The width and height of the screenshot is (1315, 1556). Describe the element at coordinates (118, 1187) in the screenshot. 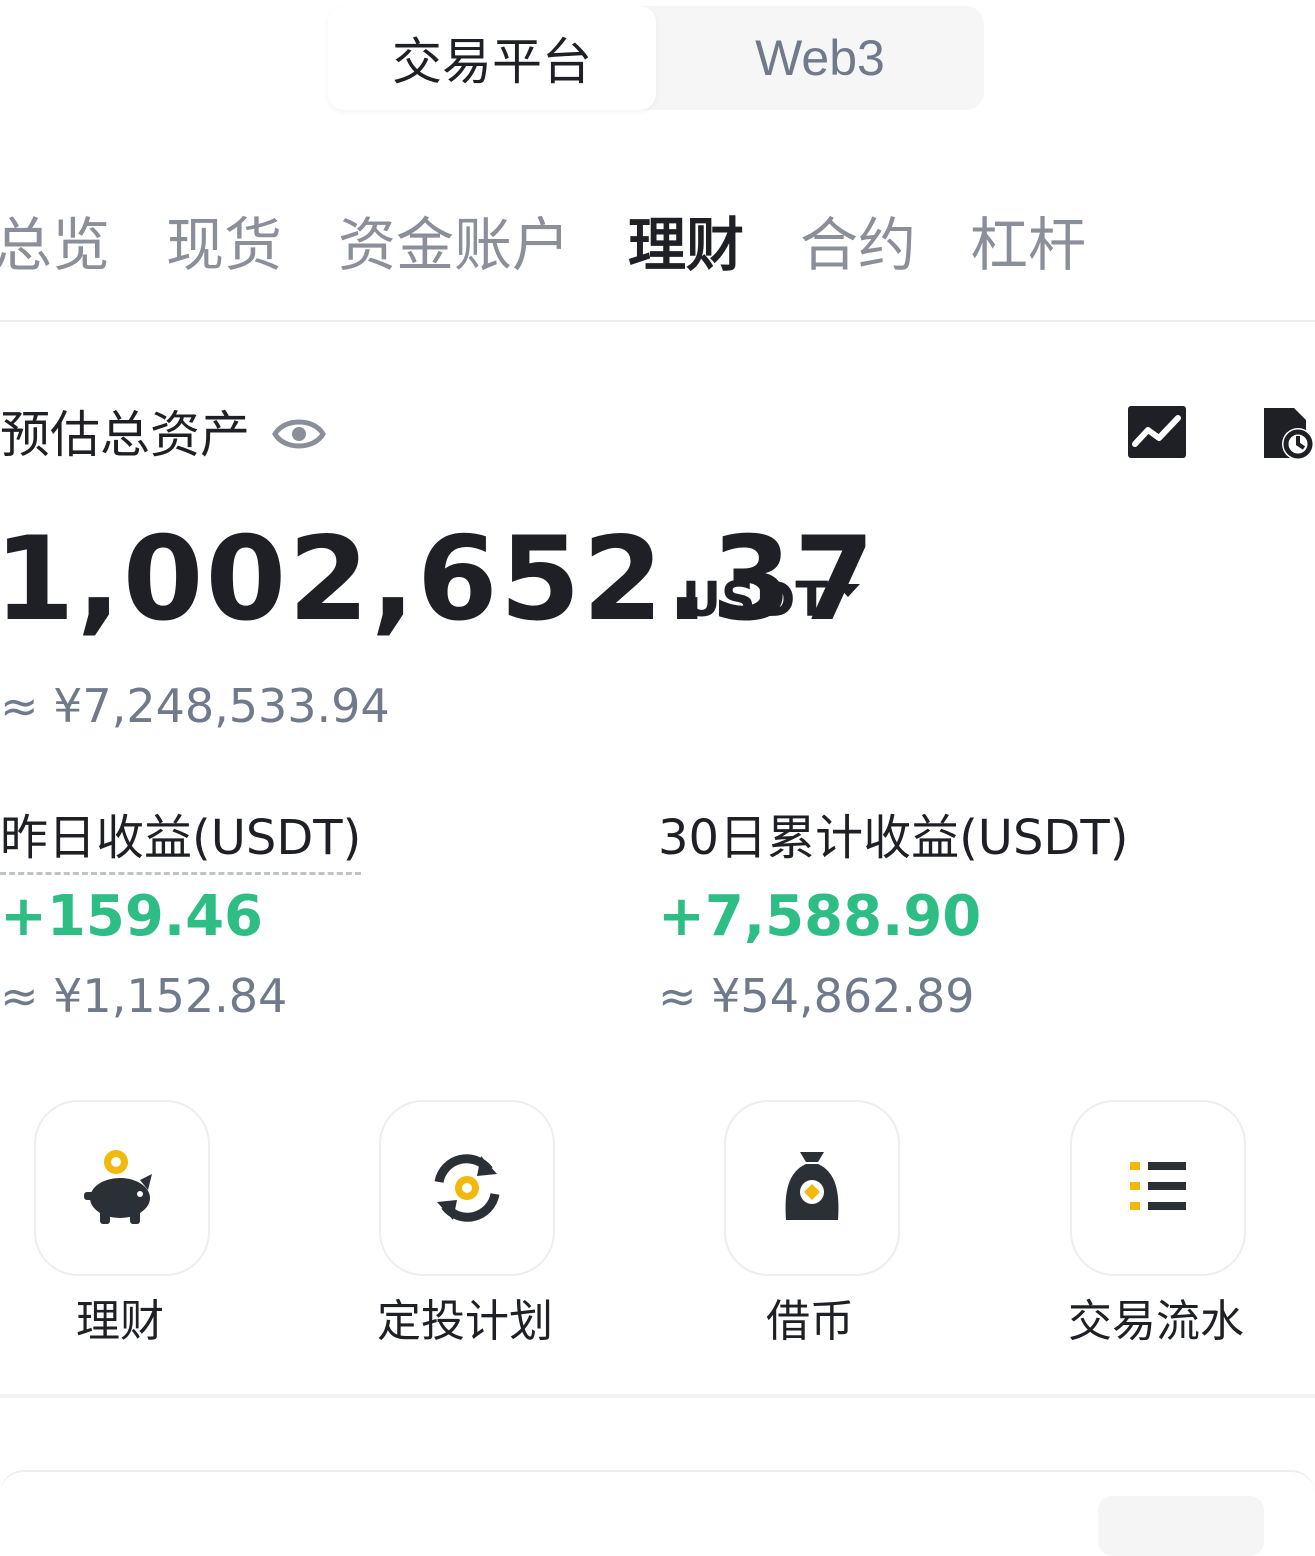

I see `piggy-bank-icon` at that location.